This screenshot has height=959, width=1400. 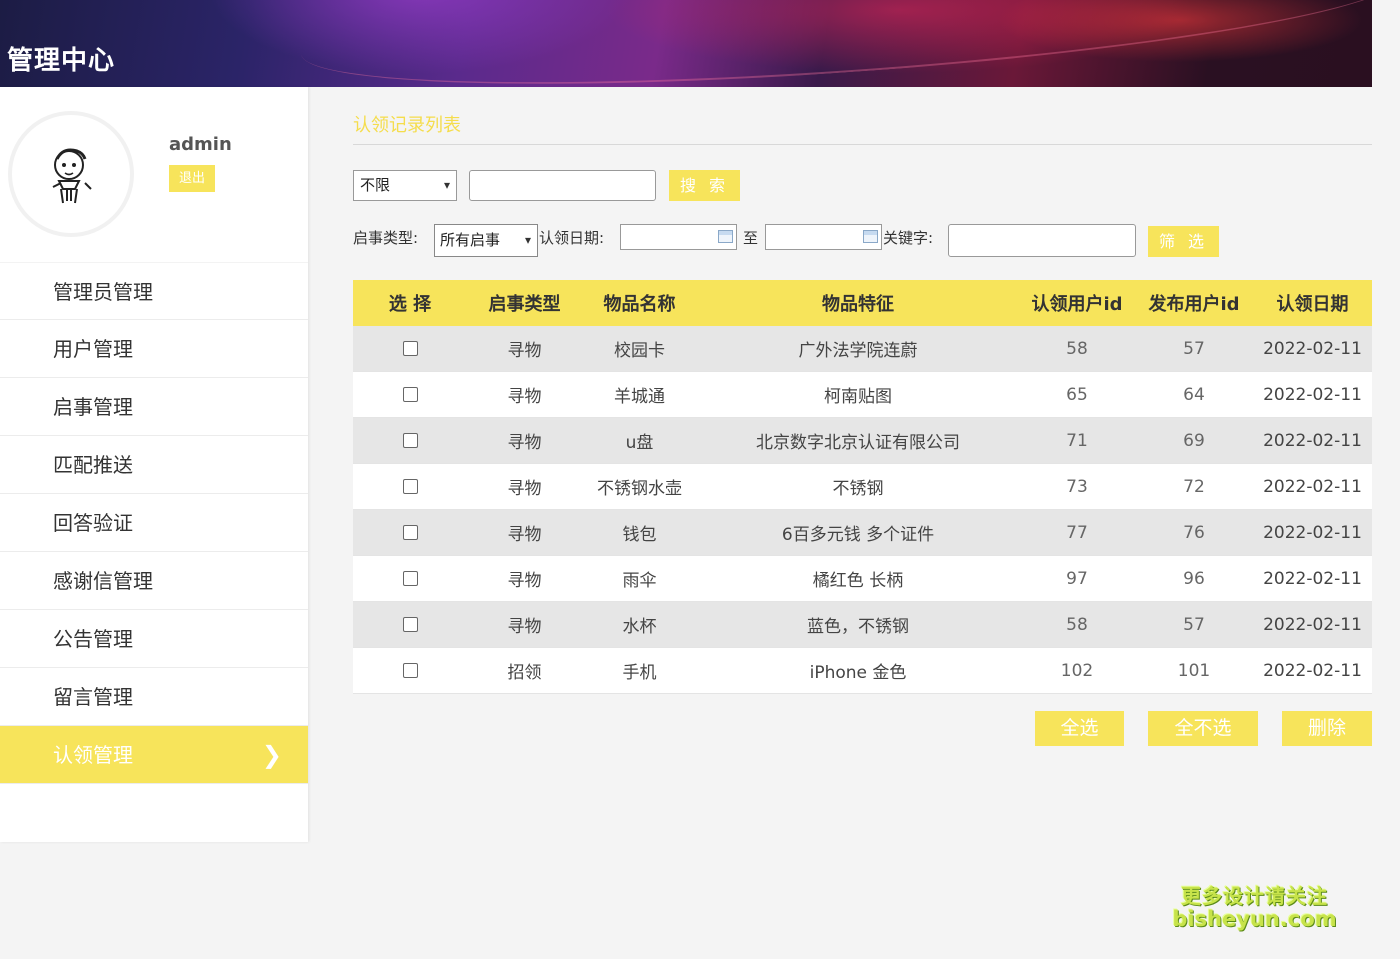 I want to click on post-uid-cell: 64, so click(x=1194, y=394).